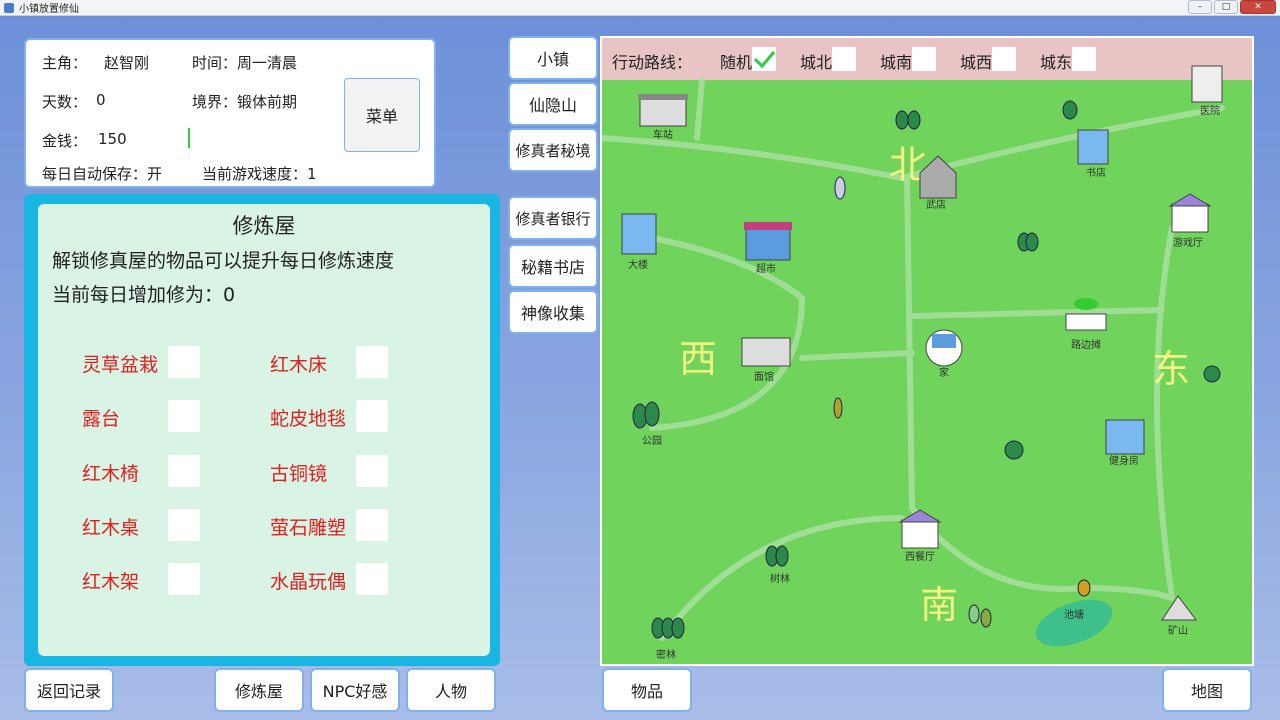  I want to click on item-label: 红木桌, so click(111, 528).